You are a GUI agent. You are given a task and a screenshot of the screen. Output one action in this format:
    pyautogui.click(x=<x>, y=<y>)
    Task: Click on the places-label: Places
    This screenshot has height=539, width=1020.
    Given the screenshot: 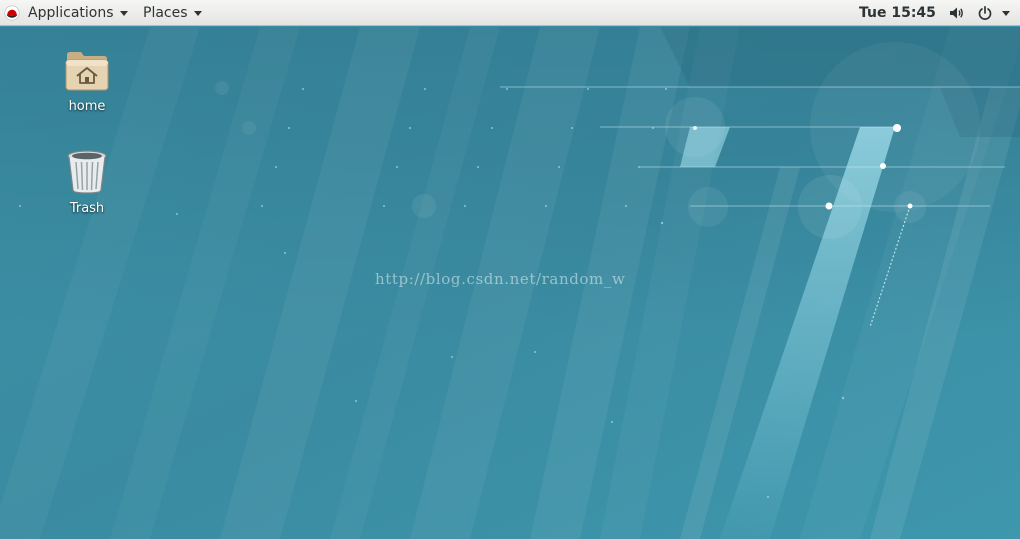 What is the action you would take?
    pyautogui.click(x=165, y=13)
    